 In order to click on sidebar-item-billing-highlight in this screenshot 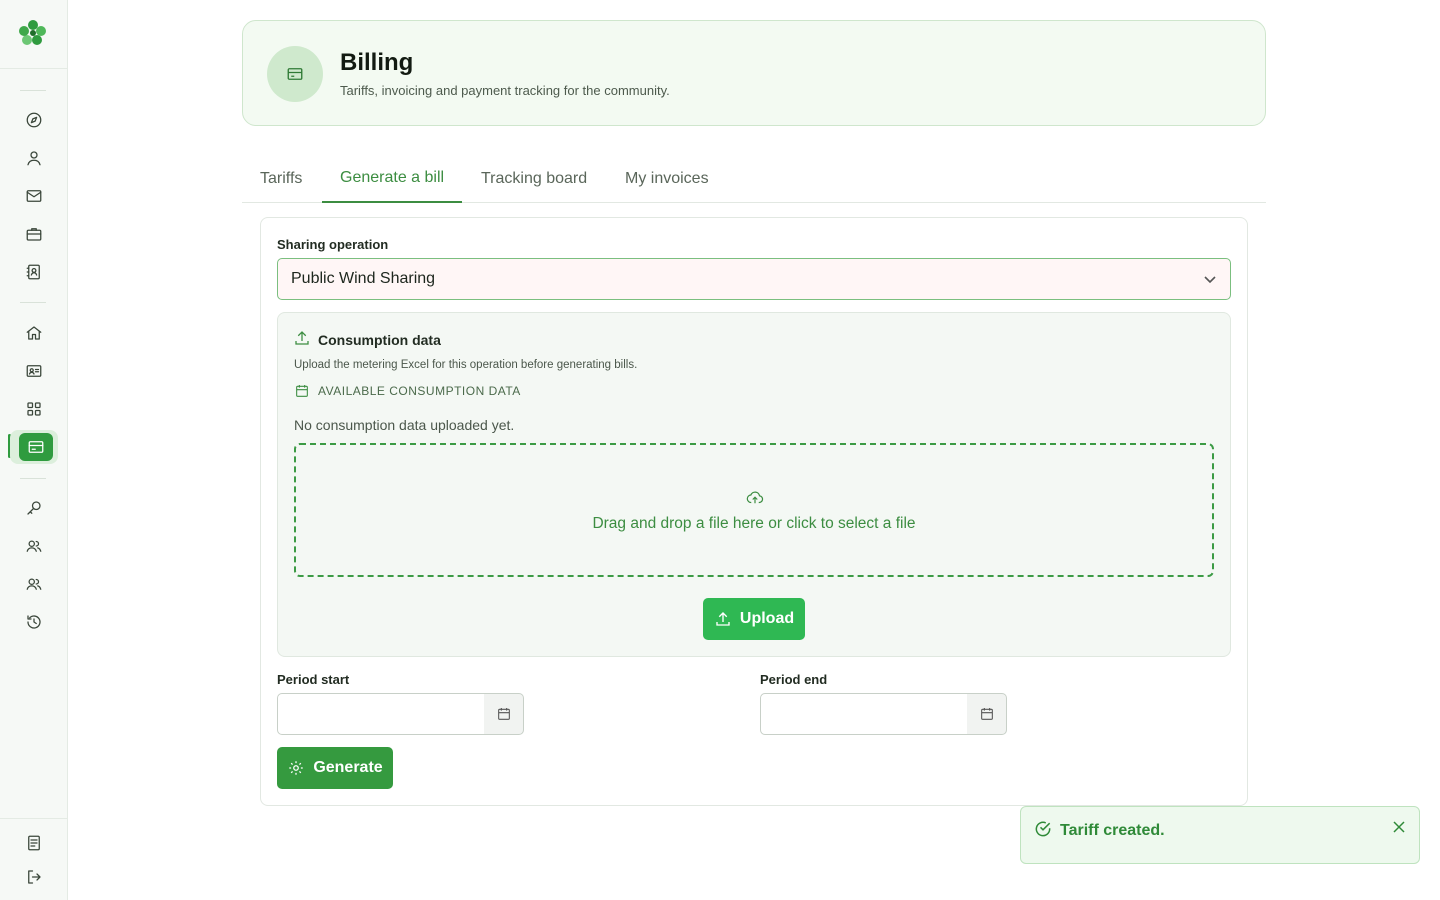, I will do `click(36, 447)`.